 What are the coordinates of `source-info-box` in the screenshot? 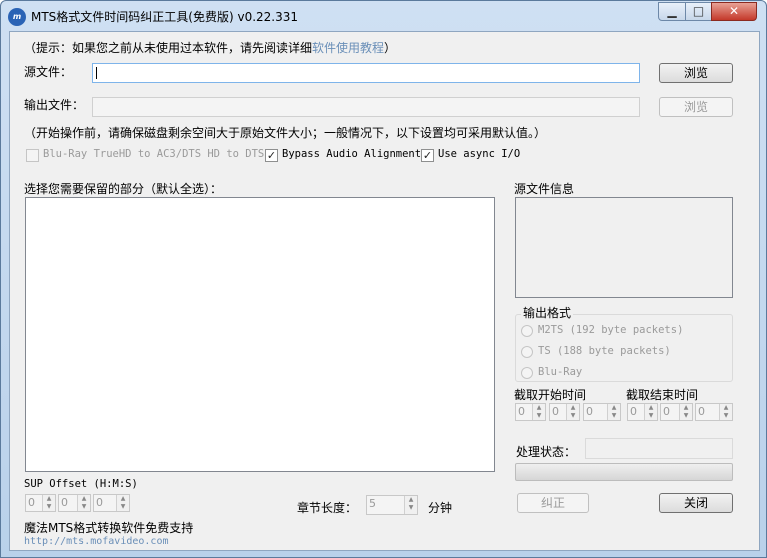 It's located at (624, 247).